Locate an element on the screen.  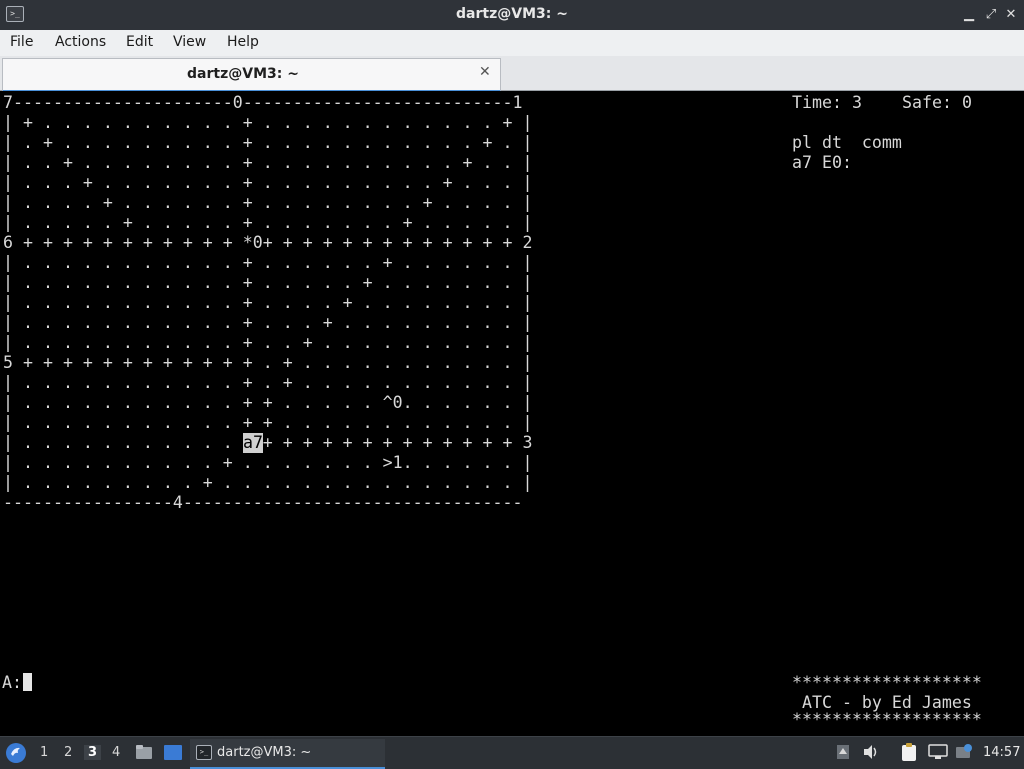
menu-actions: Actions is located at coordinates (80, 42).